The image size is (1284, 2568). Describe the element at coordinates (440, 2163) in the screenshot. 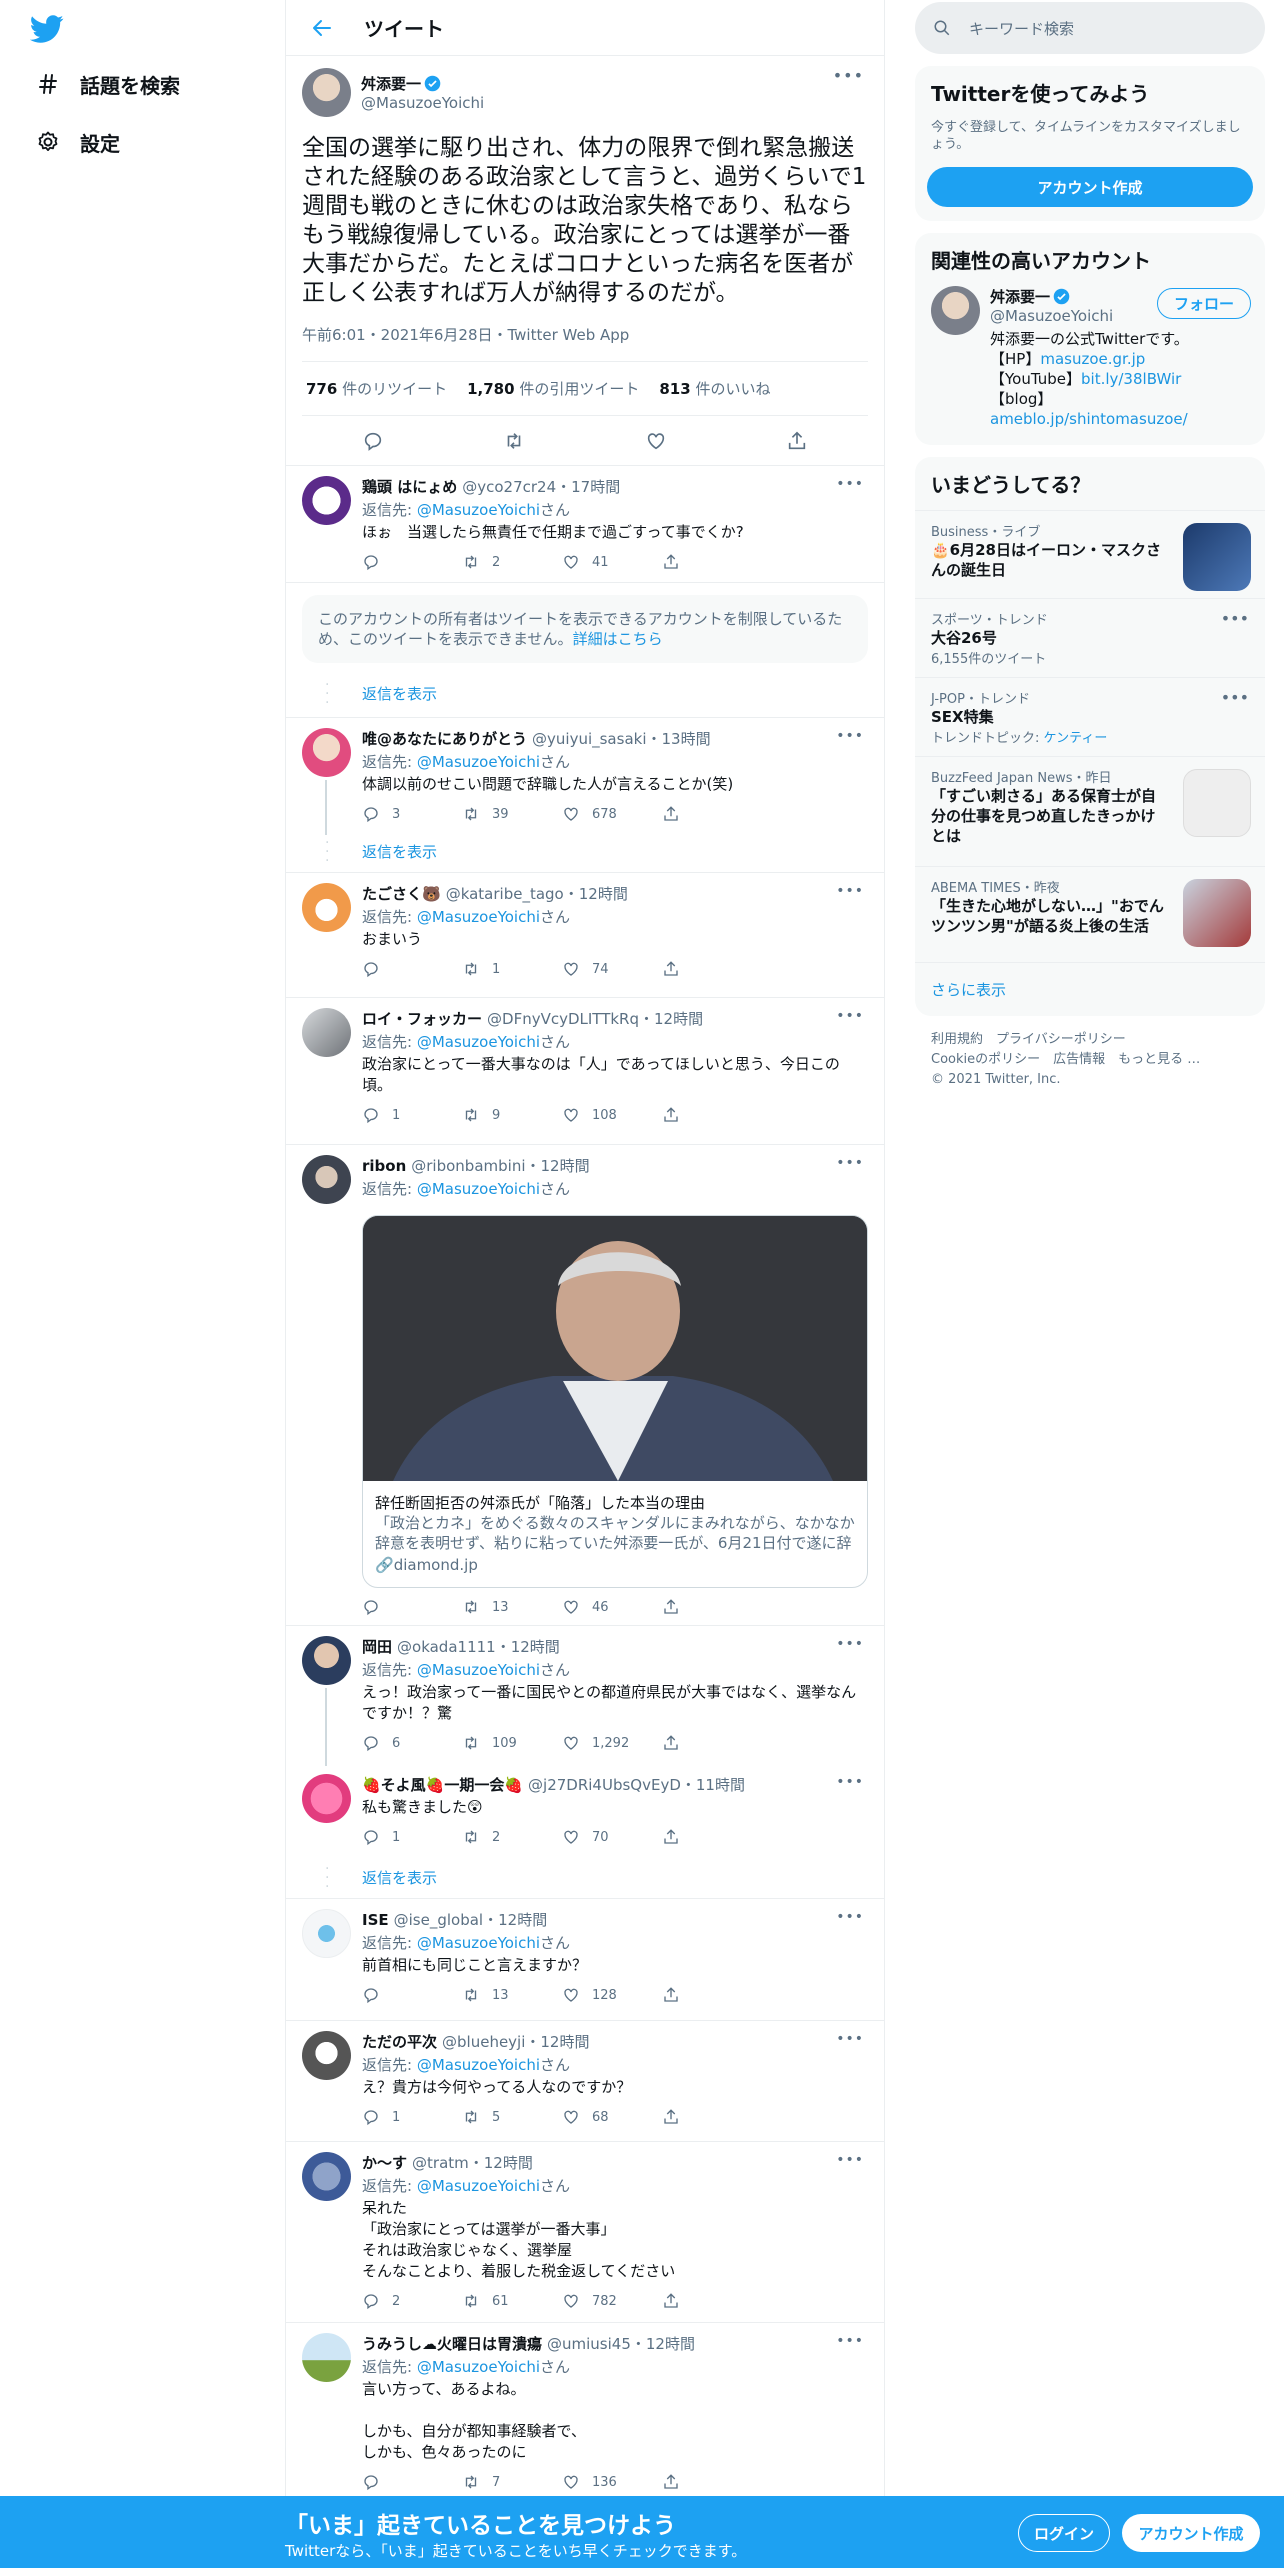

I see `reply-author-handle: @tratm` at that location.